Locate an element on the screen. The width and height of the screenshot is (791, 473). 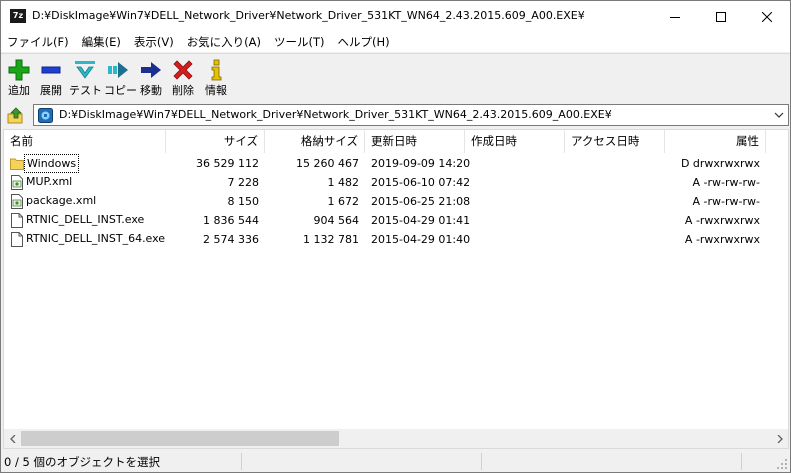
maximize-icon is located at coordinates (721, 16).